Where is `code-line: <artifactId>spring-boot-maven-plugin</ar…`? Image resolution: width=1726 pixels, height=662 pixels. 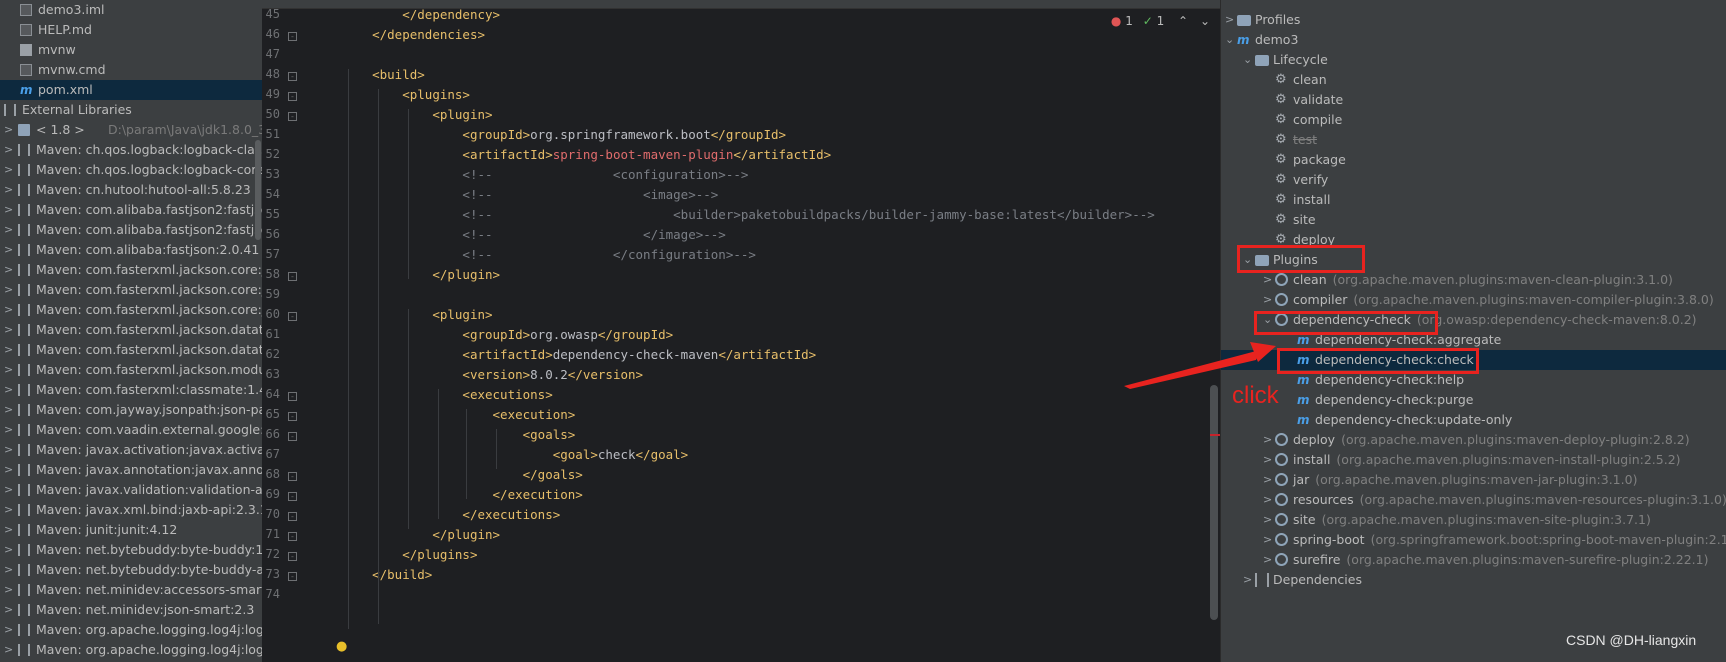 code-line: <artifactId>spring-boot-maven-plugin</ar… is located at coordinates (586, 154).